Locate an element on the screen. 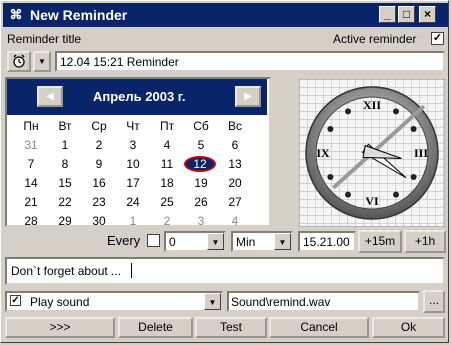 The width and height of the screenshot is (451, 345). calendar-day: 30 is located at coordinates (99, 221).